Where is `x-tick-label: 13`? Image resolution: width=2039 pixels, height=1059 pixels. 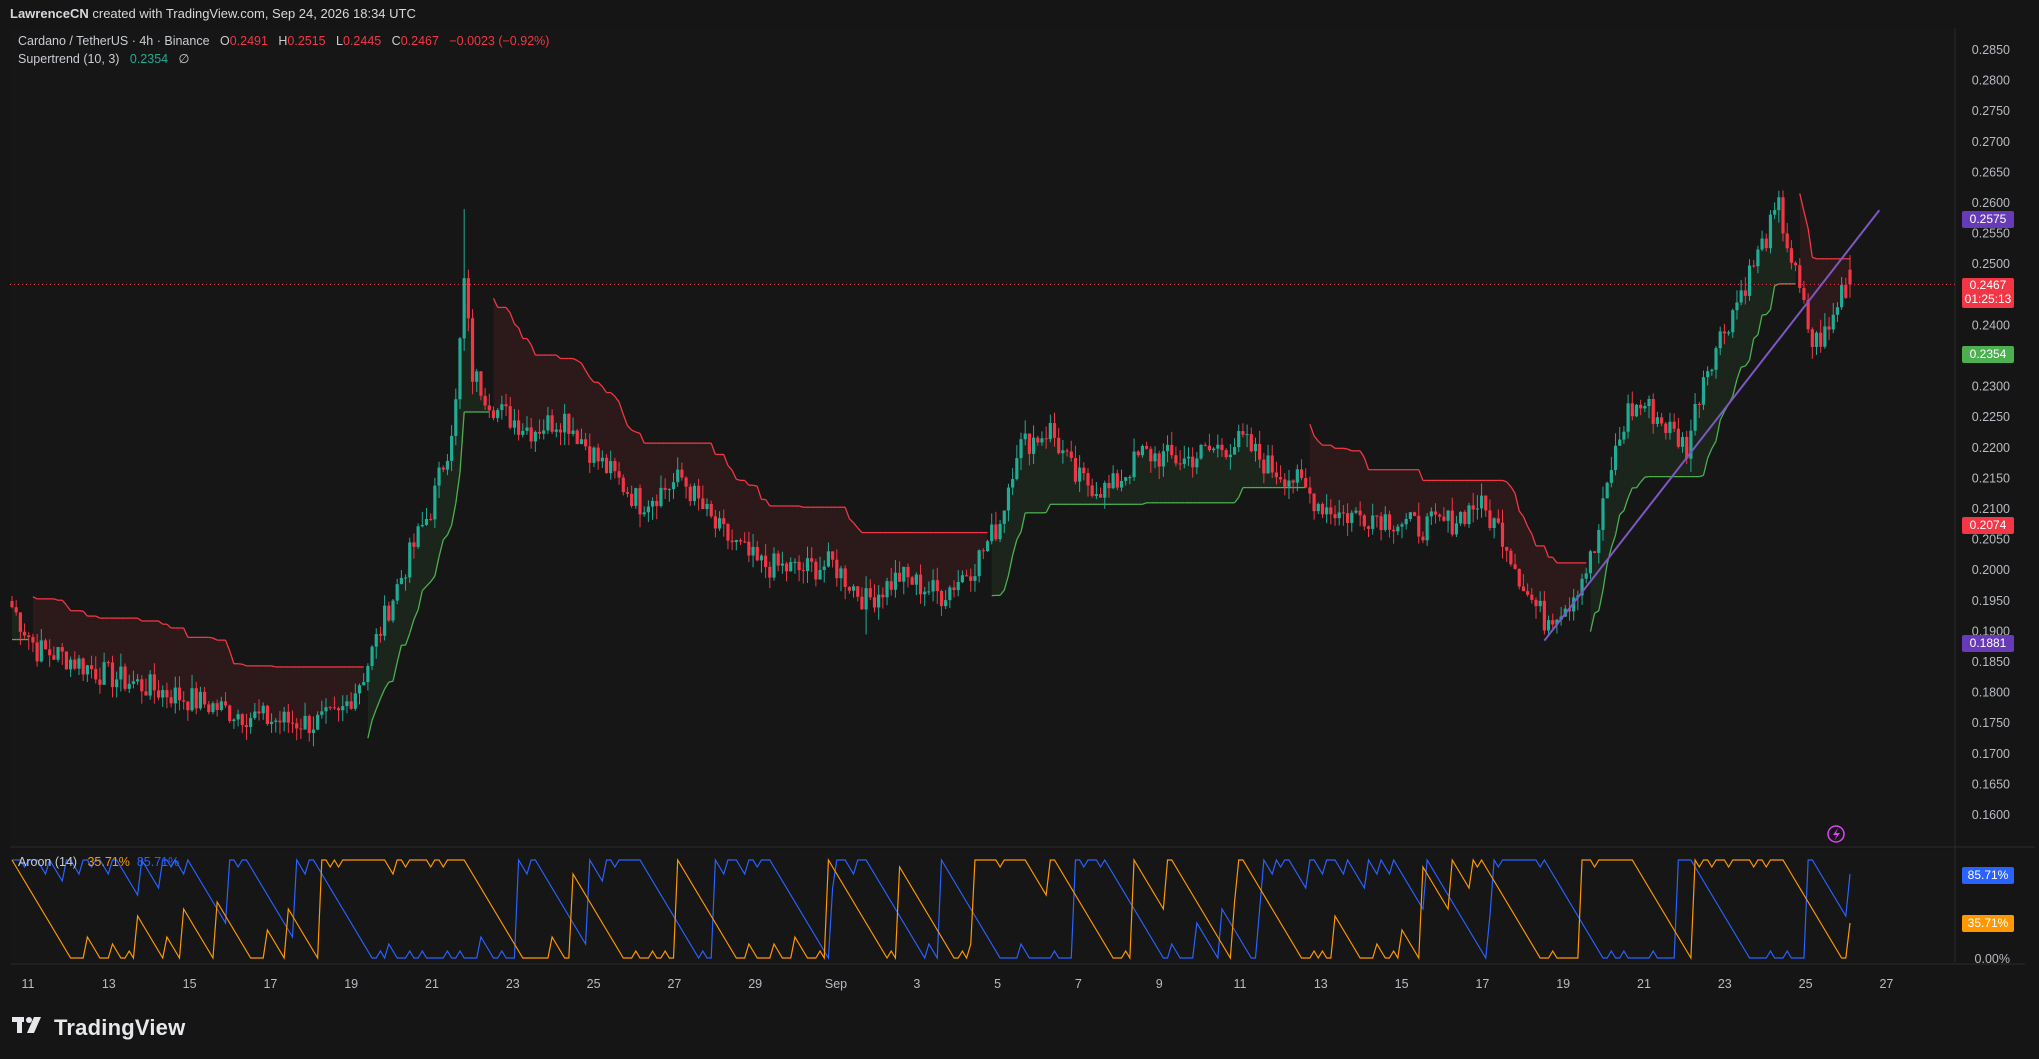 x-tick-label: 13 is located at coordinates (109, 984).